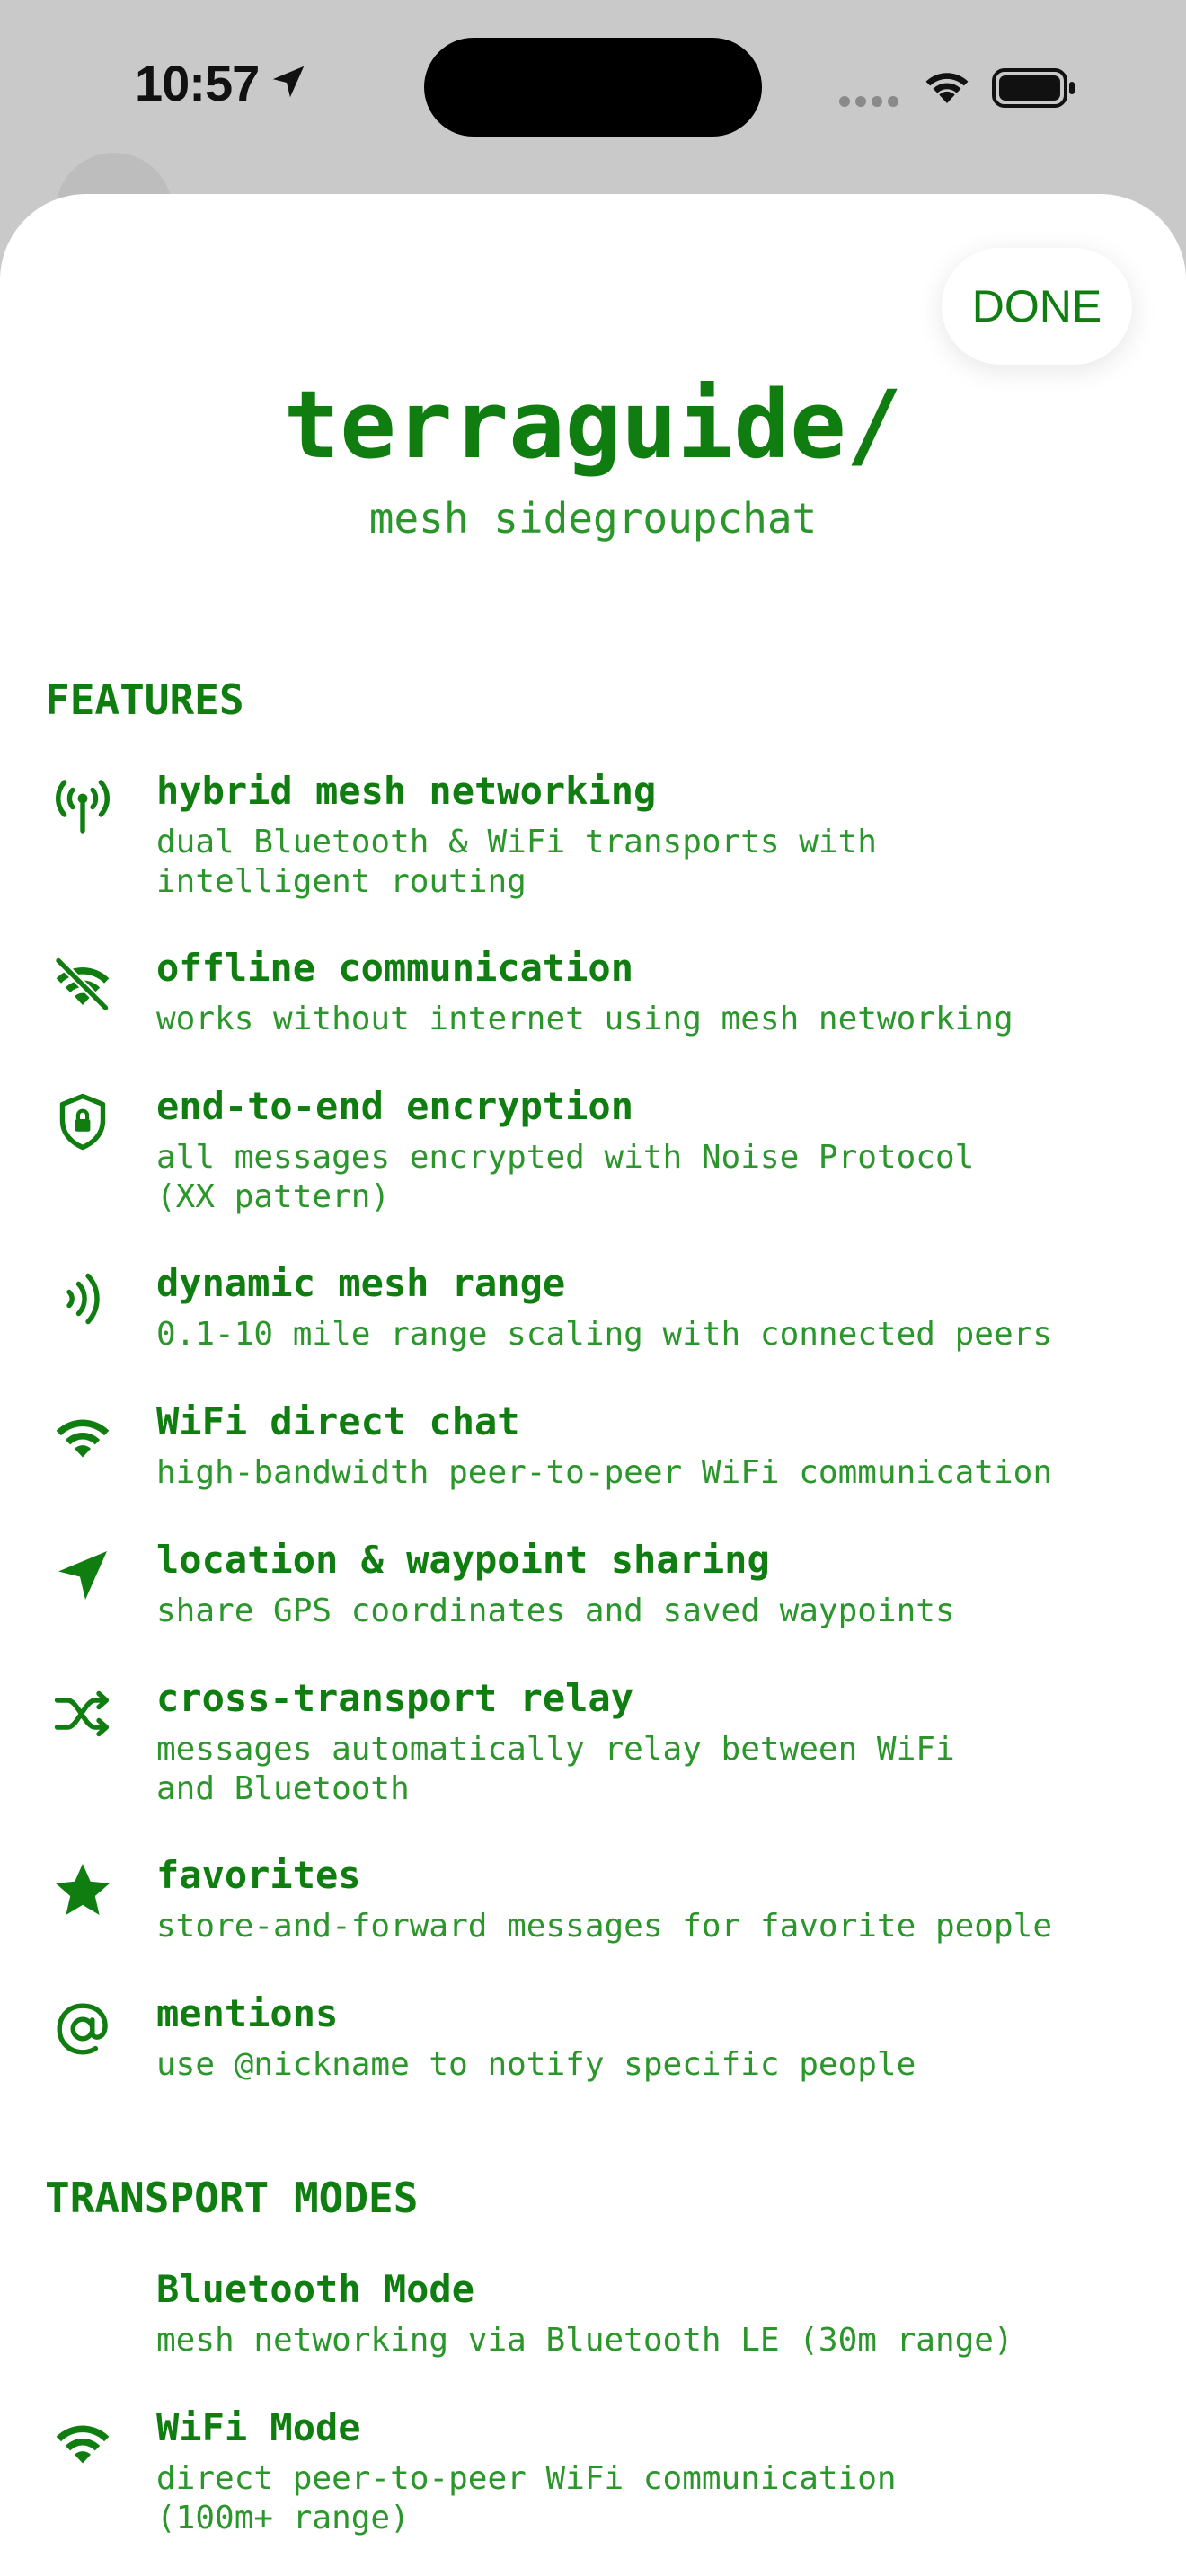 This screenshot has width=1186, height=2576. Describe the element at coordinates (82, 2029) in the screenshot. I see `at-sign-icon` at that location.